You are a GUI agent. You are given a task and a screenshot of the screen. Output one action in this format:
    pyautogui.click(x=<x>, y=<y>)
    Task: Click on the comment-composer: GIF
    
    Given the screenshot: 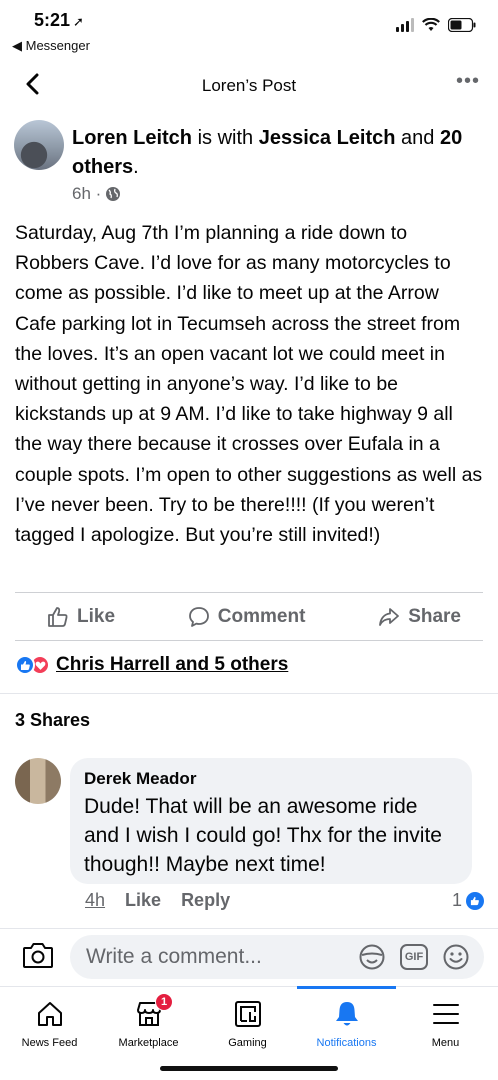 What is the action you would take?
    pyautogui.click(x=249, y=956)
    